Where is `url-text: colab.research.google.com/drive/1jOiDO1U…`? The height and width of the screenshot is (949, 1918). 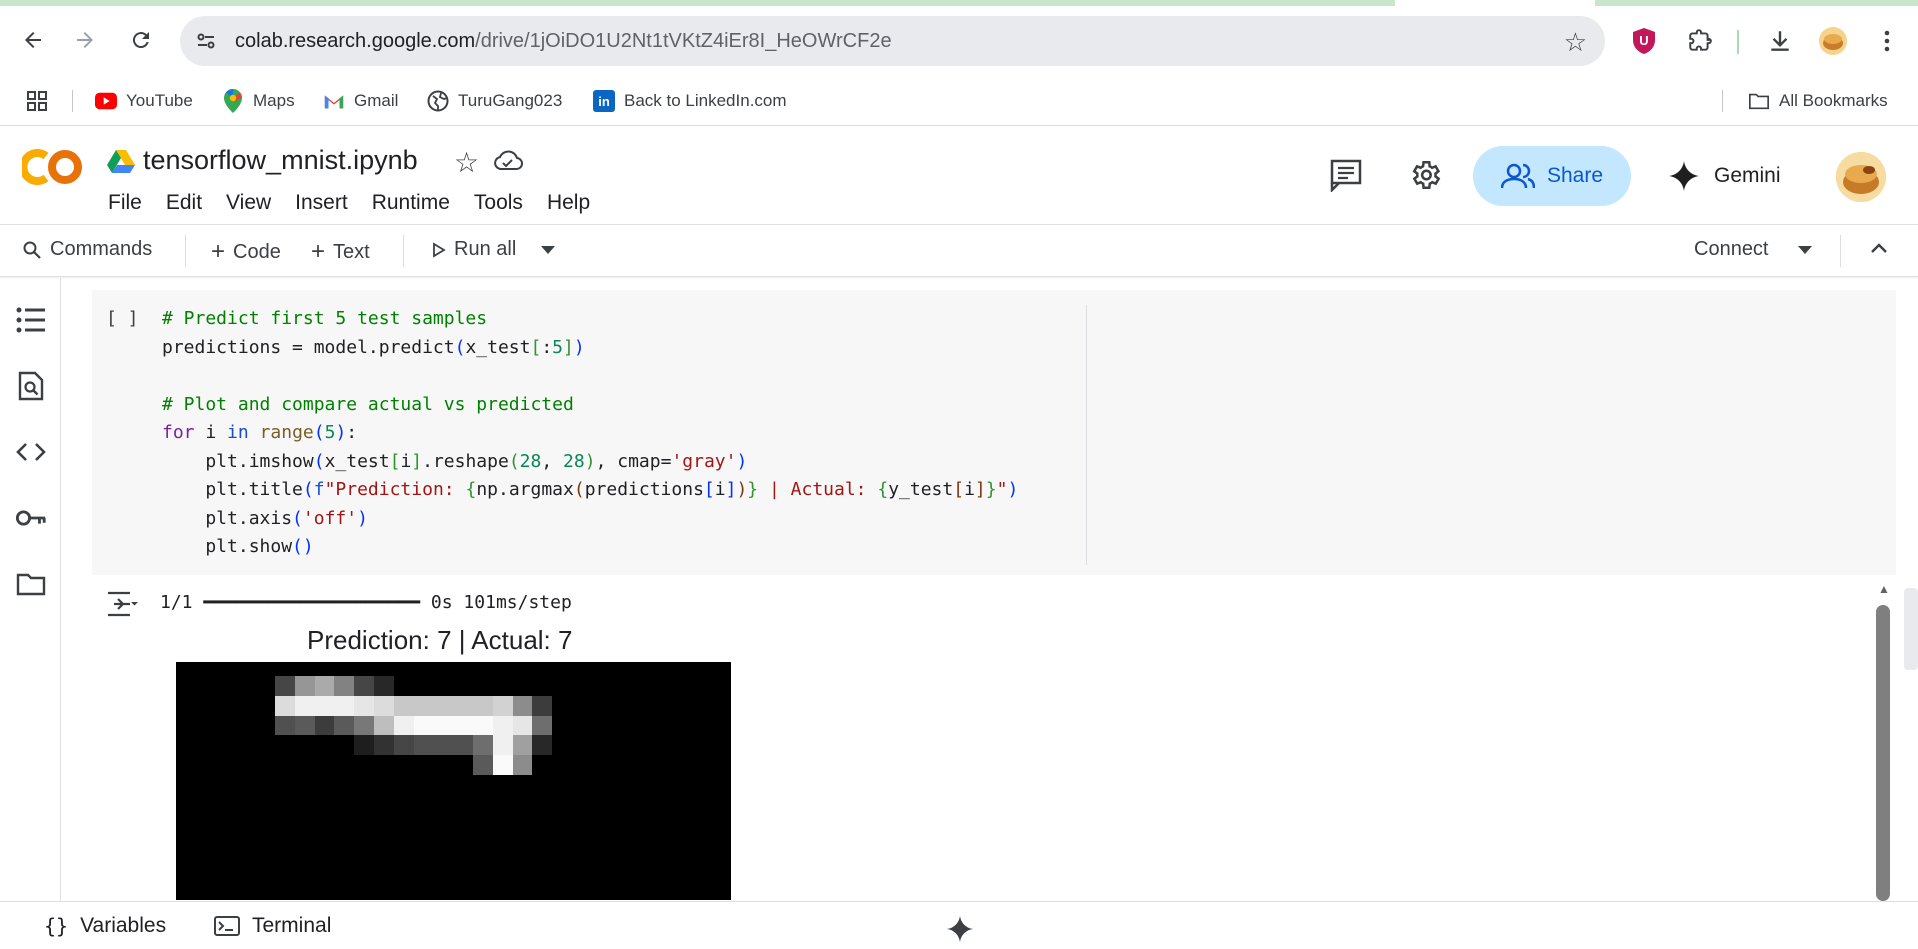
url-text: colab.research.google.com/drive/1jOiDO1U… is located at coordinates (563, 41).